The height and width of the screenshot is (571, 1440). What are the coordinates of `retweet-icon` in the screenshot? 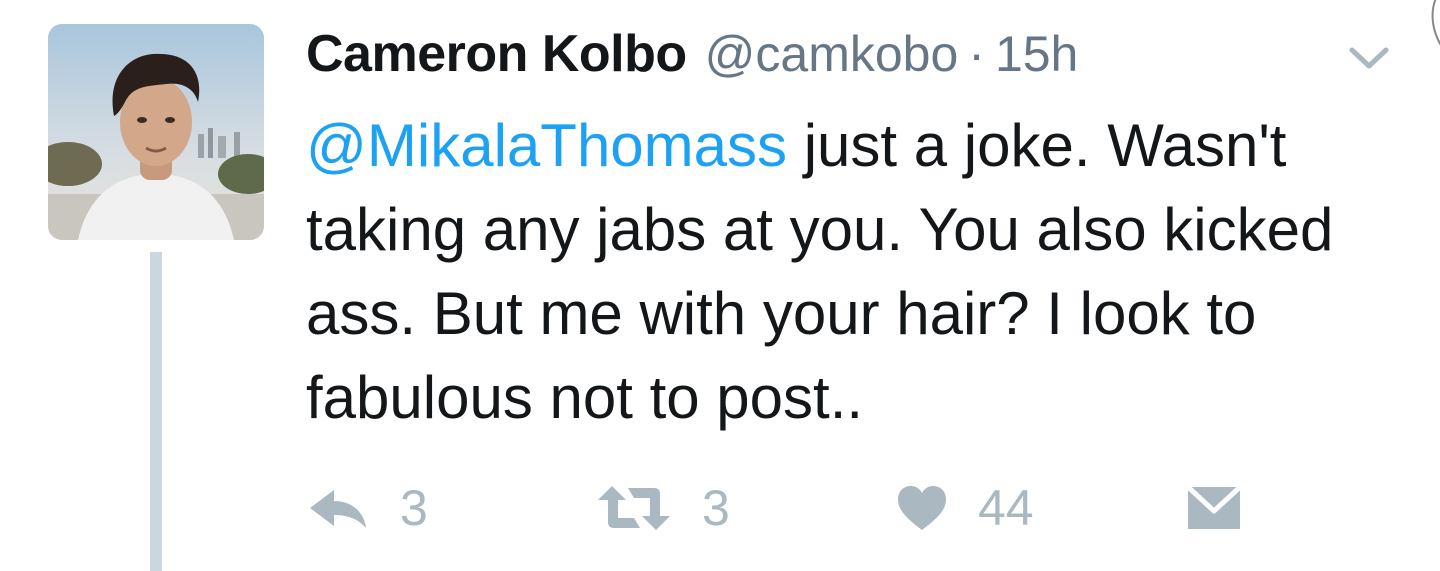 It's located at (634, 508).